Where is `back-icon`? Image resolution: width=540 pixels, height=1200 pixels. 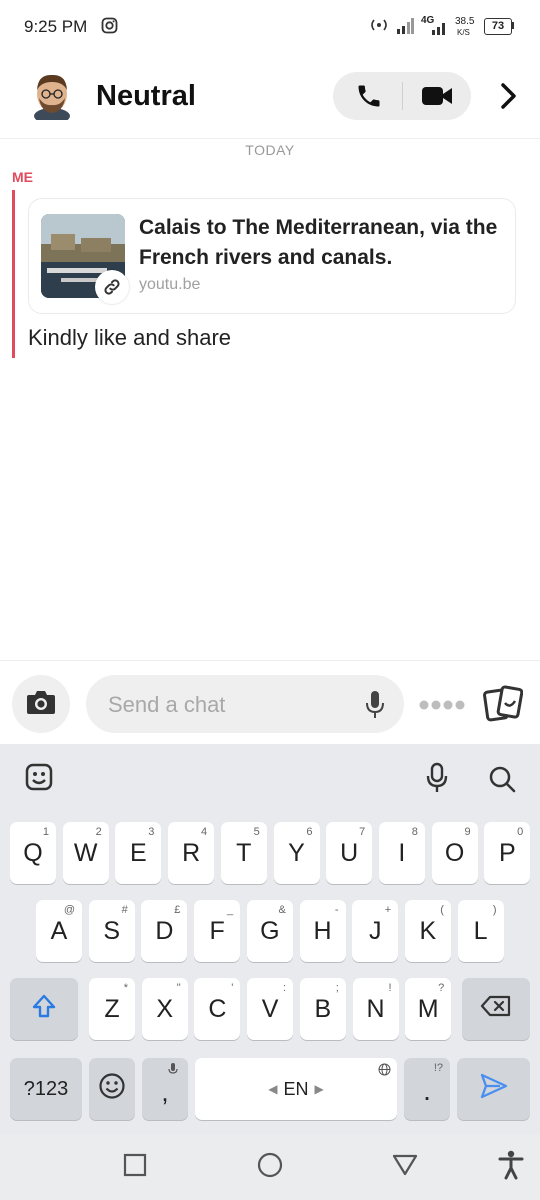
back-icon is located at coordinates (405, 1167).